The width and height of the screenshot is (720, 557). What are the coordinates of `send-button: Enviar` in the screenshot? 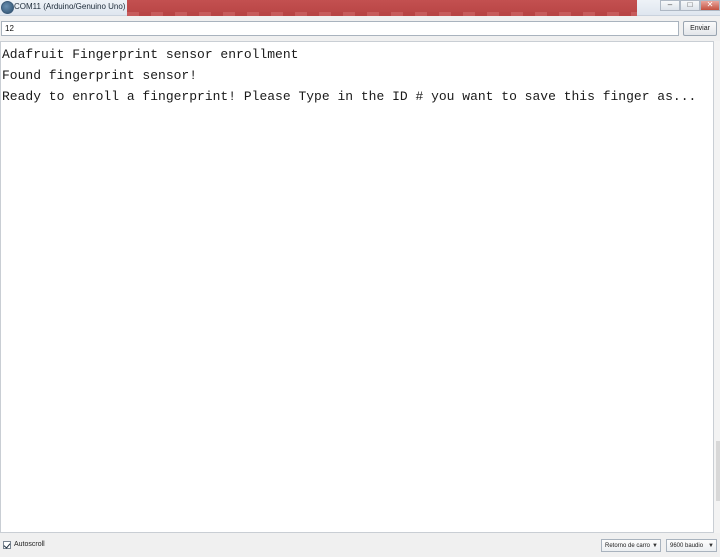 It's located at (700, 28).